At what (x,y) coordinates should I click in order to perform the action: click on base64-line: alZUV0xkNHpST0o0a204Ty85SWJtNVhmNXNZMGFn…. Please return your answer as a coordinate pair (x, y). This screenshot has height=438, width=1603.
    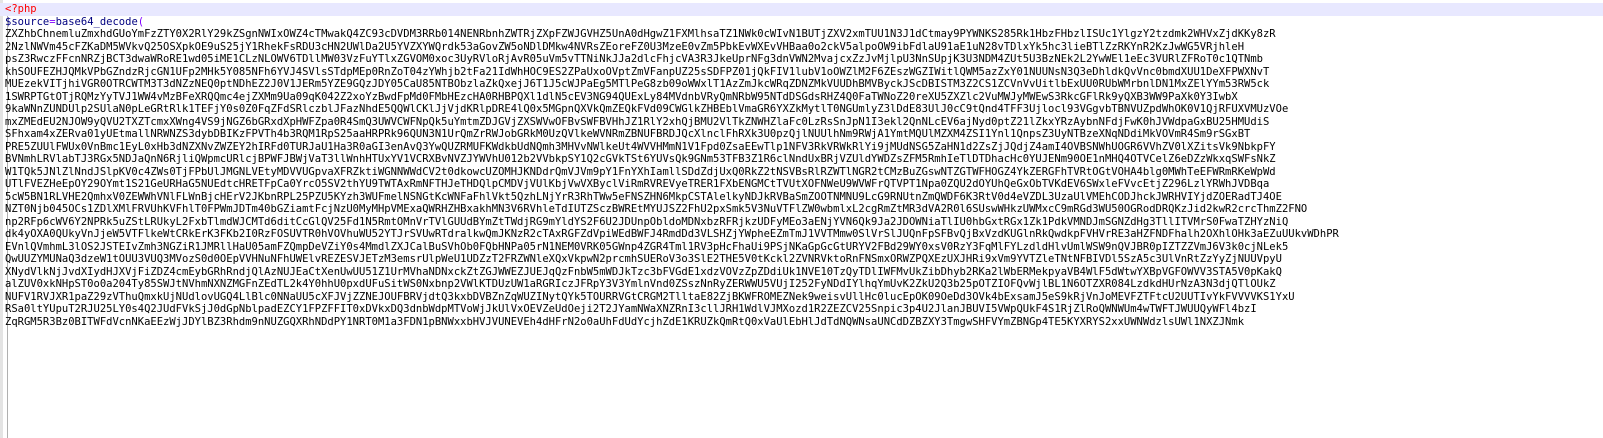
    Looking at the image, I should click on (801, 284).